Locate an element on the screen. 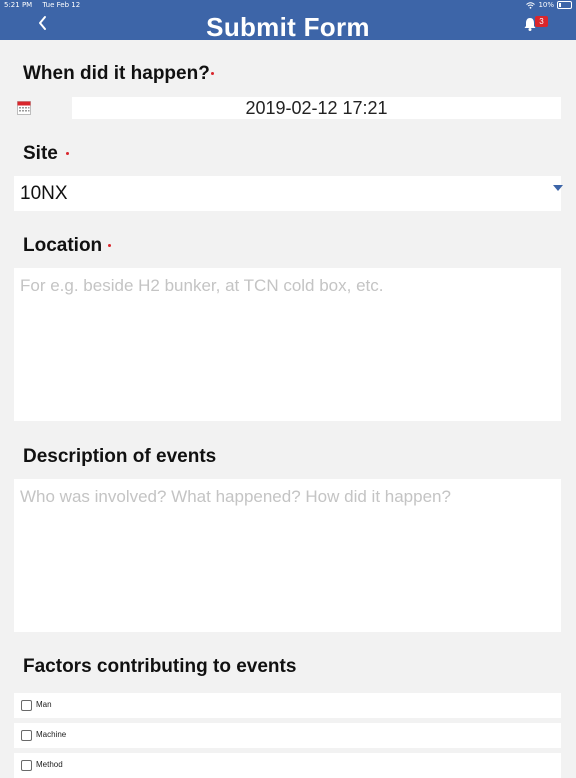 Image resolution: width=576 pixels, height=778 pixels. factor-option-method: Method is located at coordinates (287, 765).